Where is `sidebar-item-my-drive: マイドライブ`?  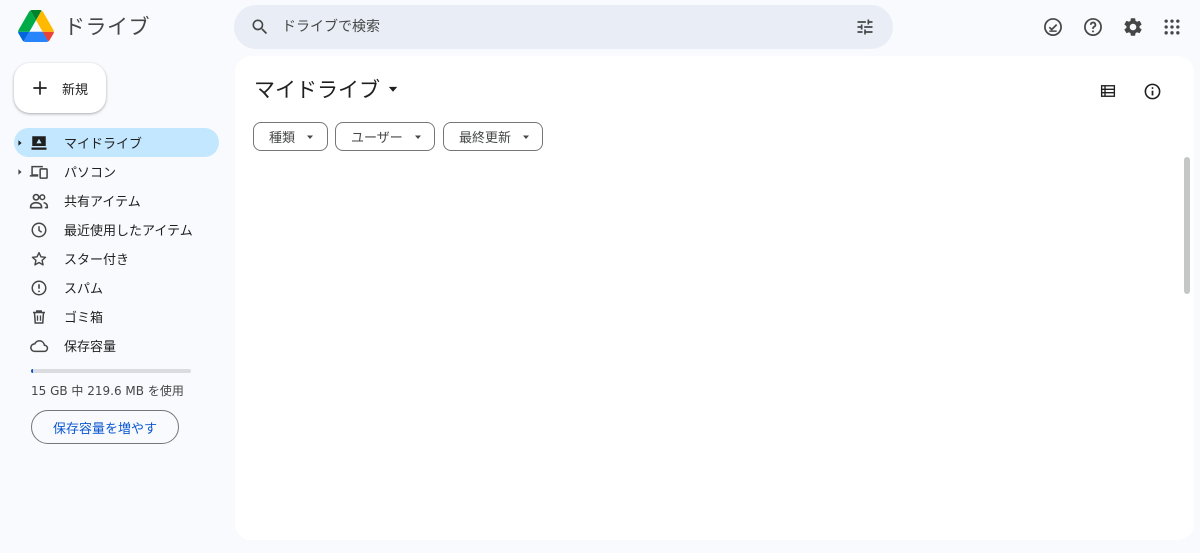
sidebar-item-my-drive: マイドライブ is located at coordinates (116, 142).